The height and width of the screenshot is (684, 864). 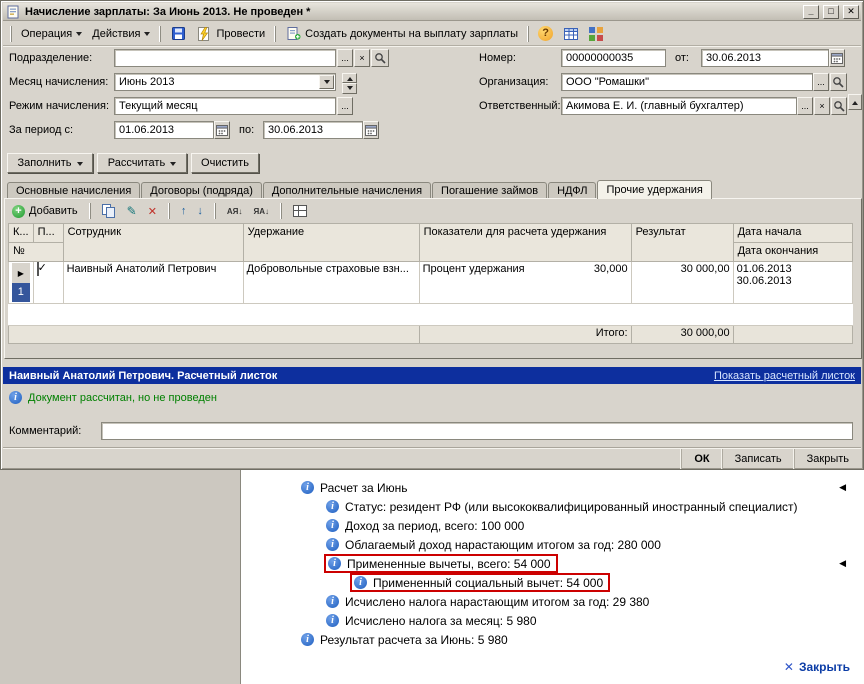 What do you see at coordinates (347, 190) in the screenshot?
I see `tab-additional-accruals: Дополнительные начисления` at bounding box center [347, 190].